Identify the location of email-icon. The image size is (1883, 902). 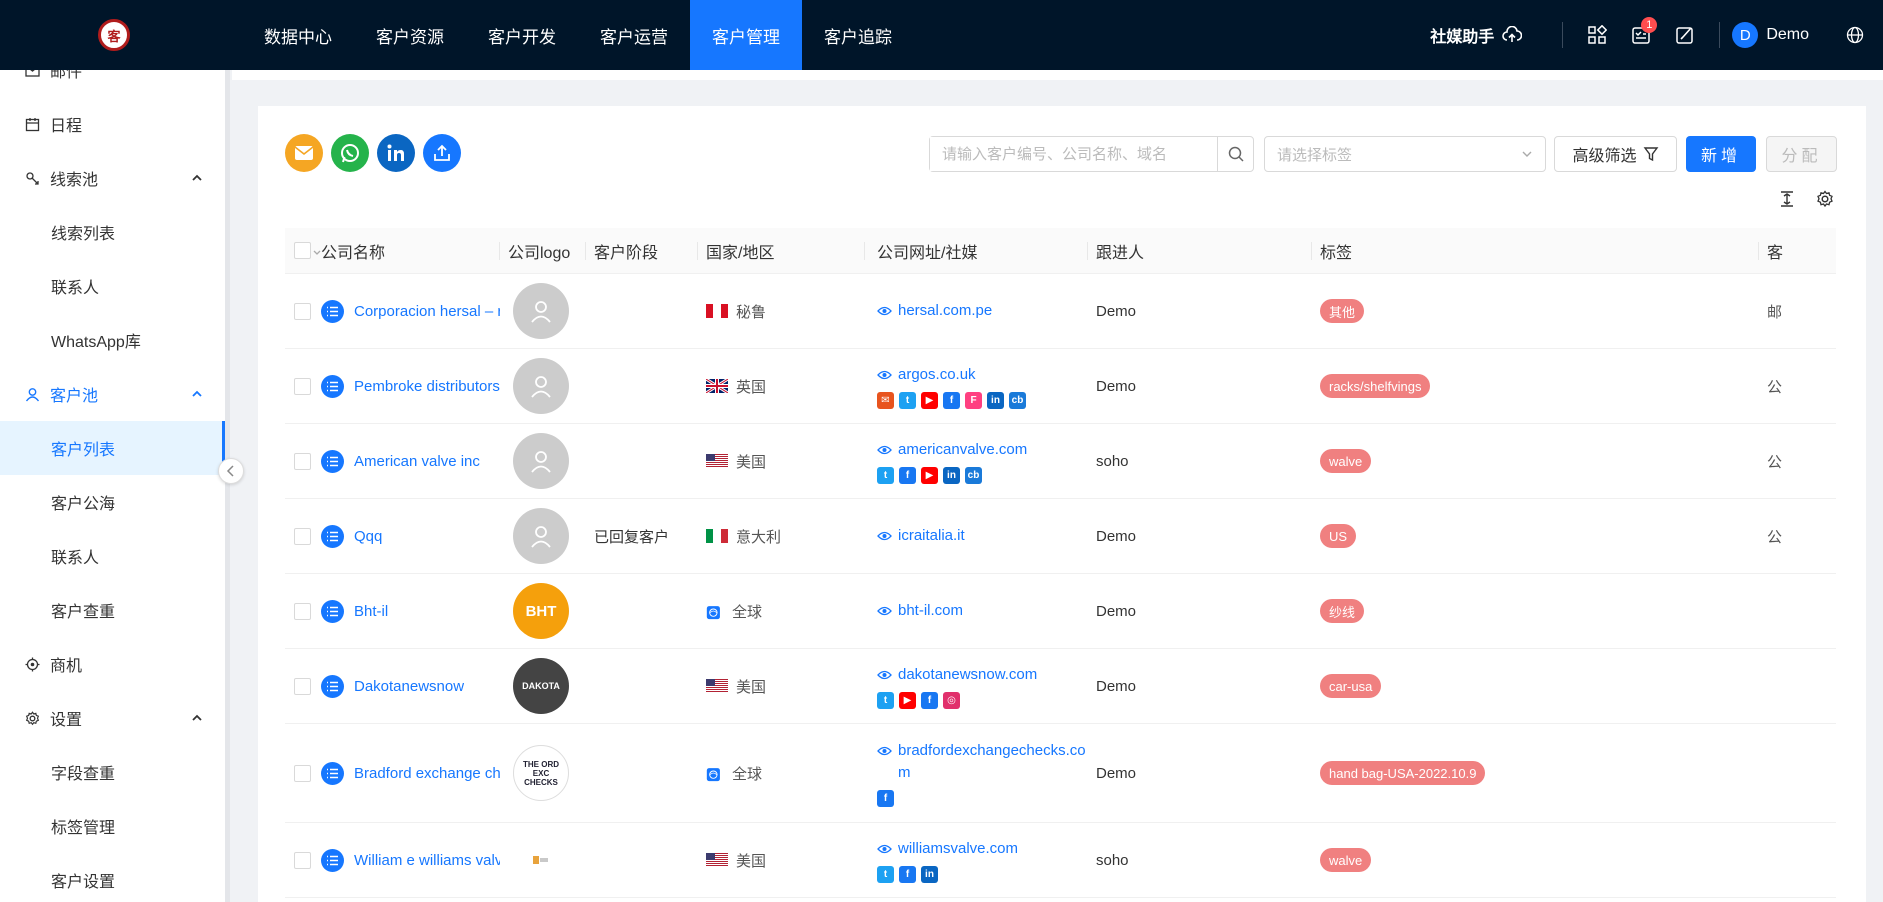
(304, 153).